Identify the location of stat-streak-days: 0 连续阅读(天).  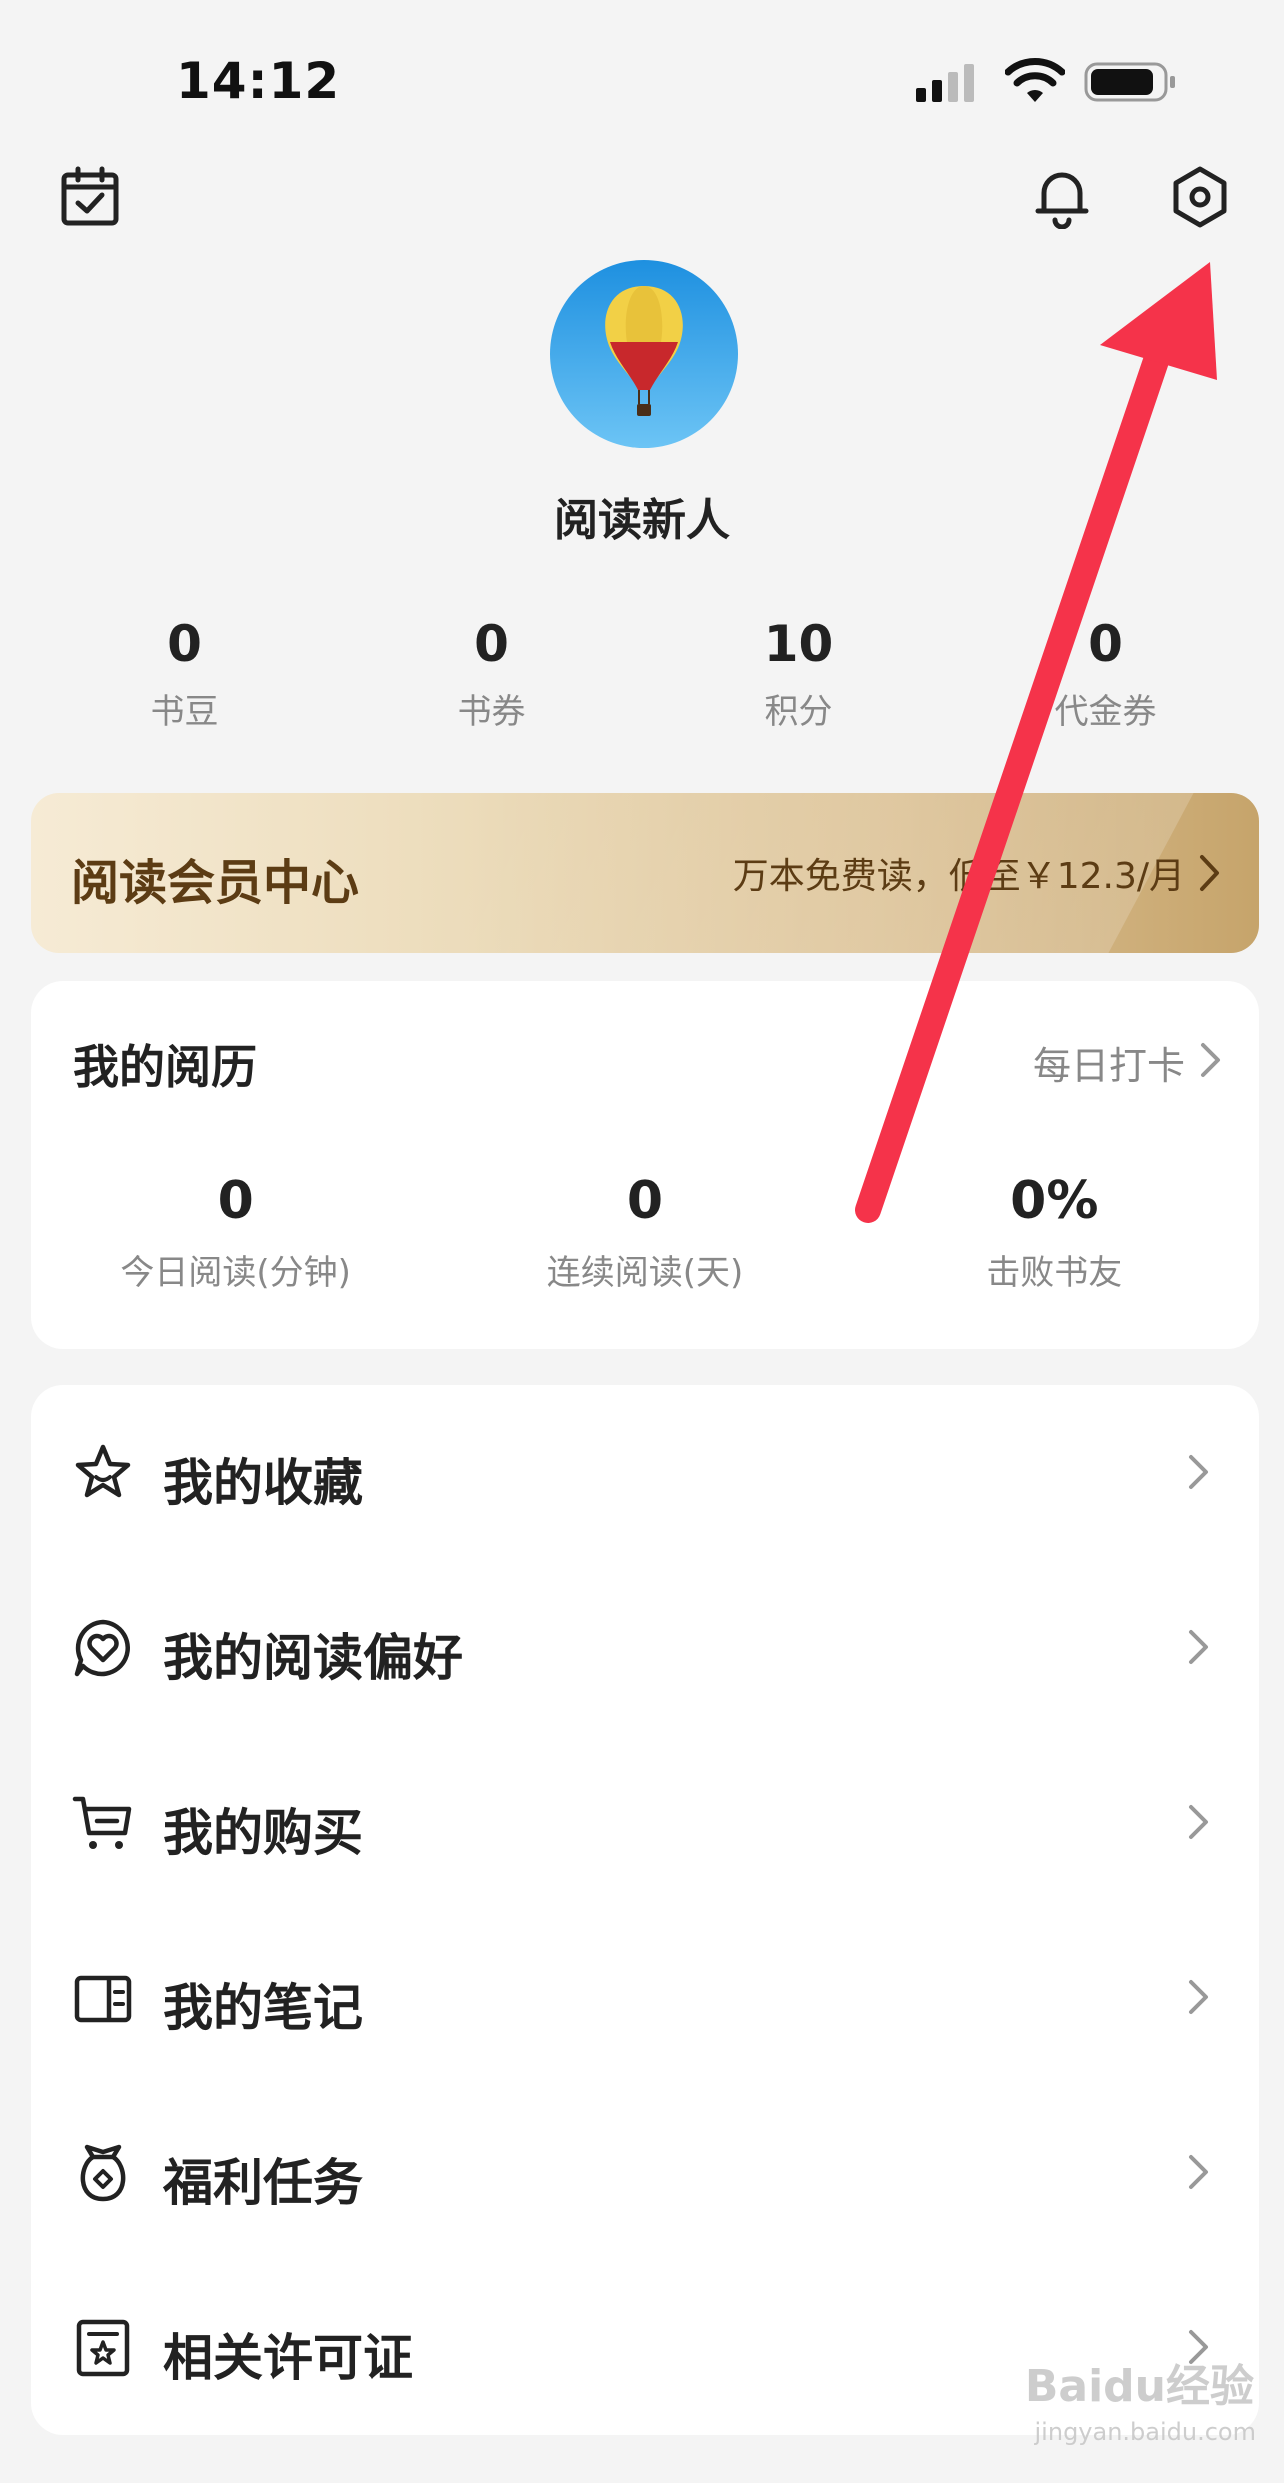
(644, 1232).